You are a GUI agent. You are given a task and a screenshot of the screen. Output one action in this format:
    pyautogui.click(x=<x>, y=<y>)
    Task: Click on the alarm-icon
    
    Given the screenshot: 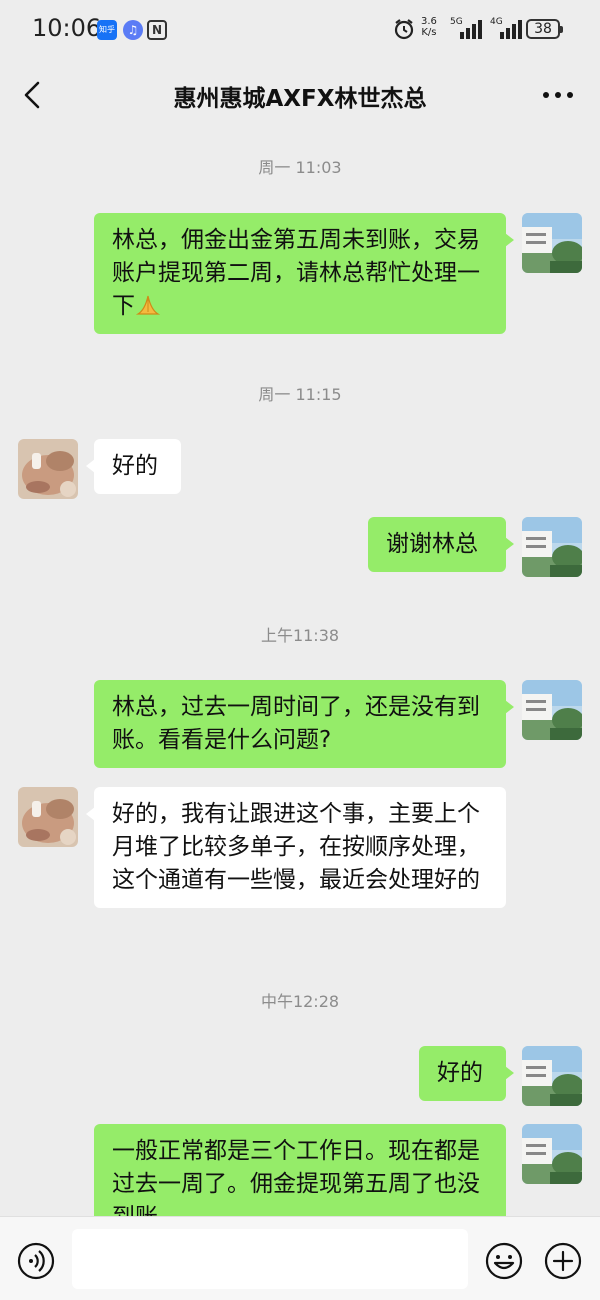 What is the action you would take?
    pyautogui.click(x=404, y=29)
    